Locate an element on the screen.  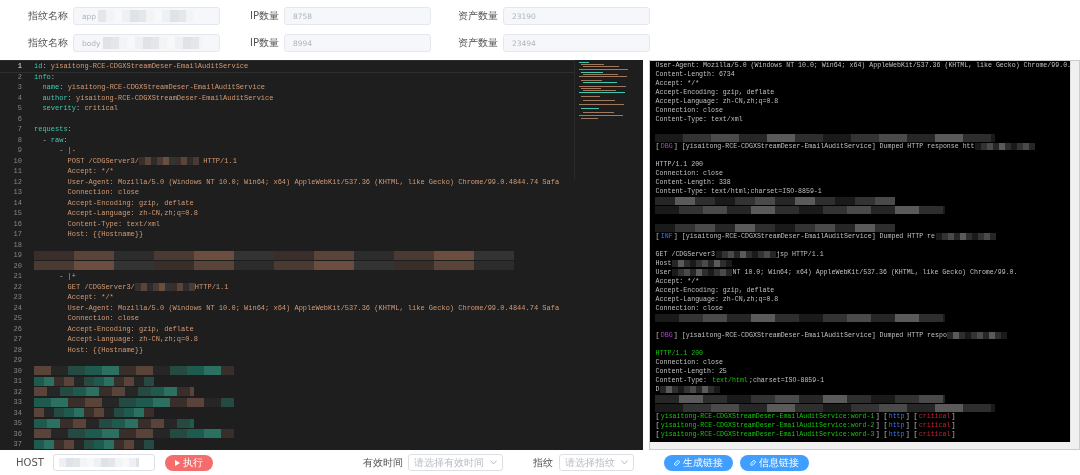
host-label: HOST is located at coordinates (30, 462).